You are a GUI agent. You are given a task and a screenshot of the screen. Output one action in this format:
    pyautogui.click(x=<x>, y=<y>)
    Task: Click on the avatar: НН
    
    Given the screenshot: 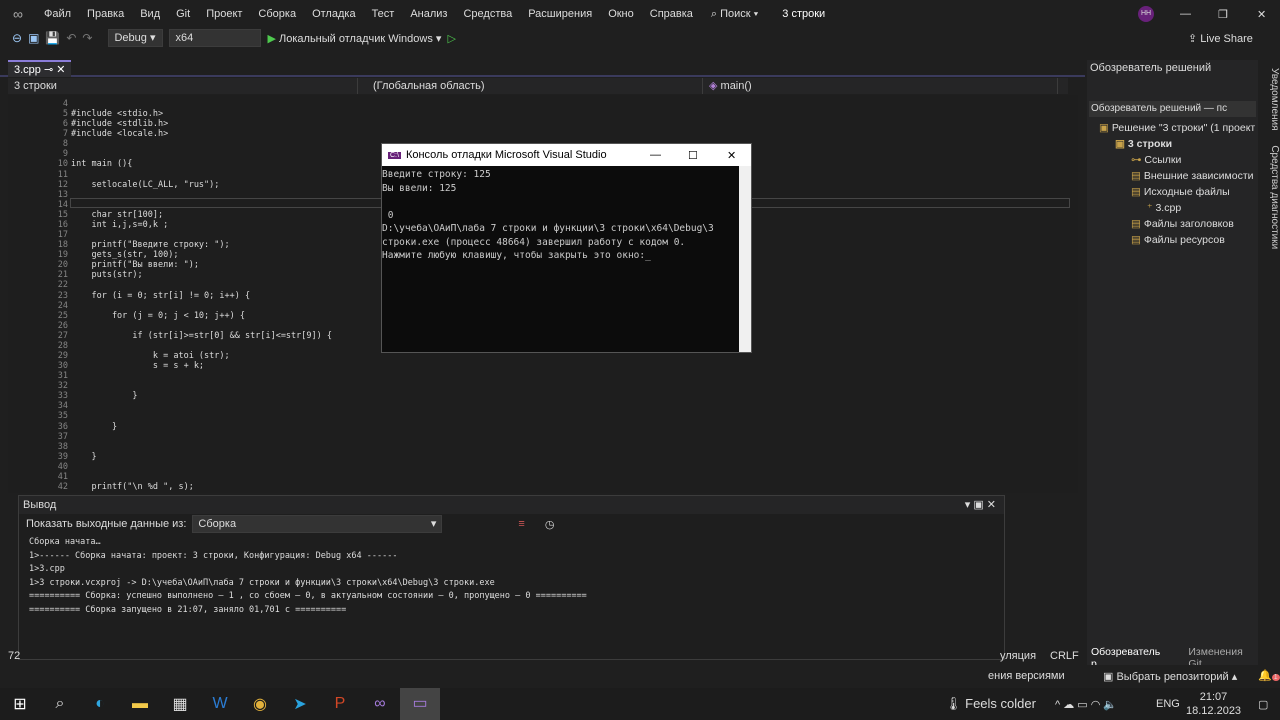 What is the action you would take?
    pyautogui.click(x=1146, y=14)
    